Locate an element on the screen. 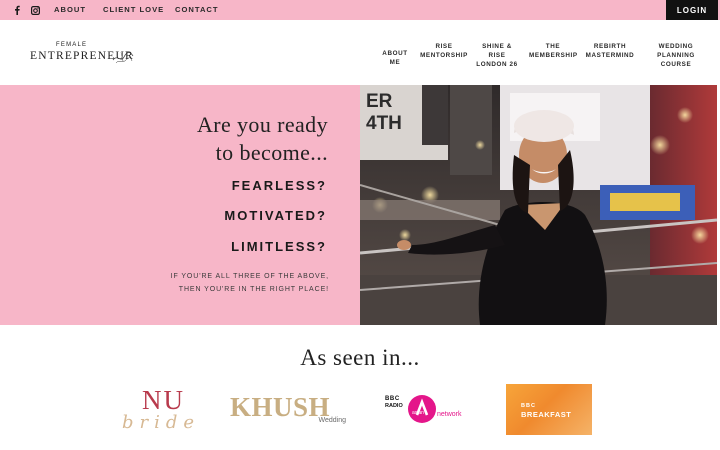 The height and width of the screenshot is (450, 720). asian-network-network-text: network is located at coordinates (449, 414).